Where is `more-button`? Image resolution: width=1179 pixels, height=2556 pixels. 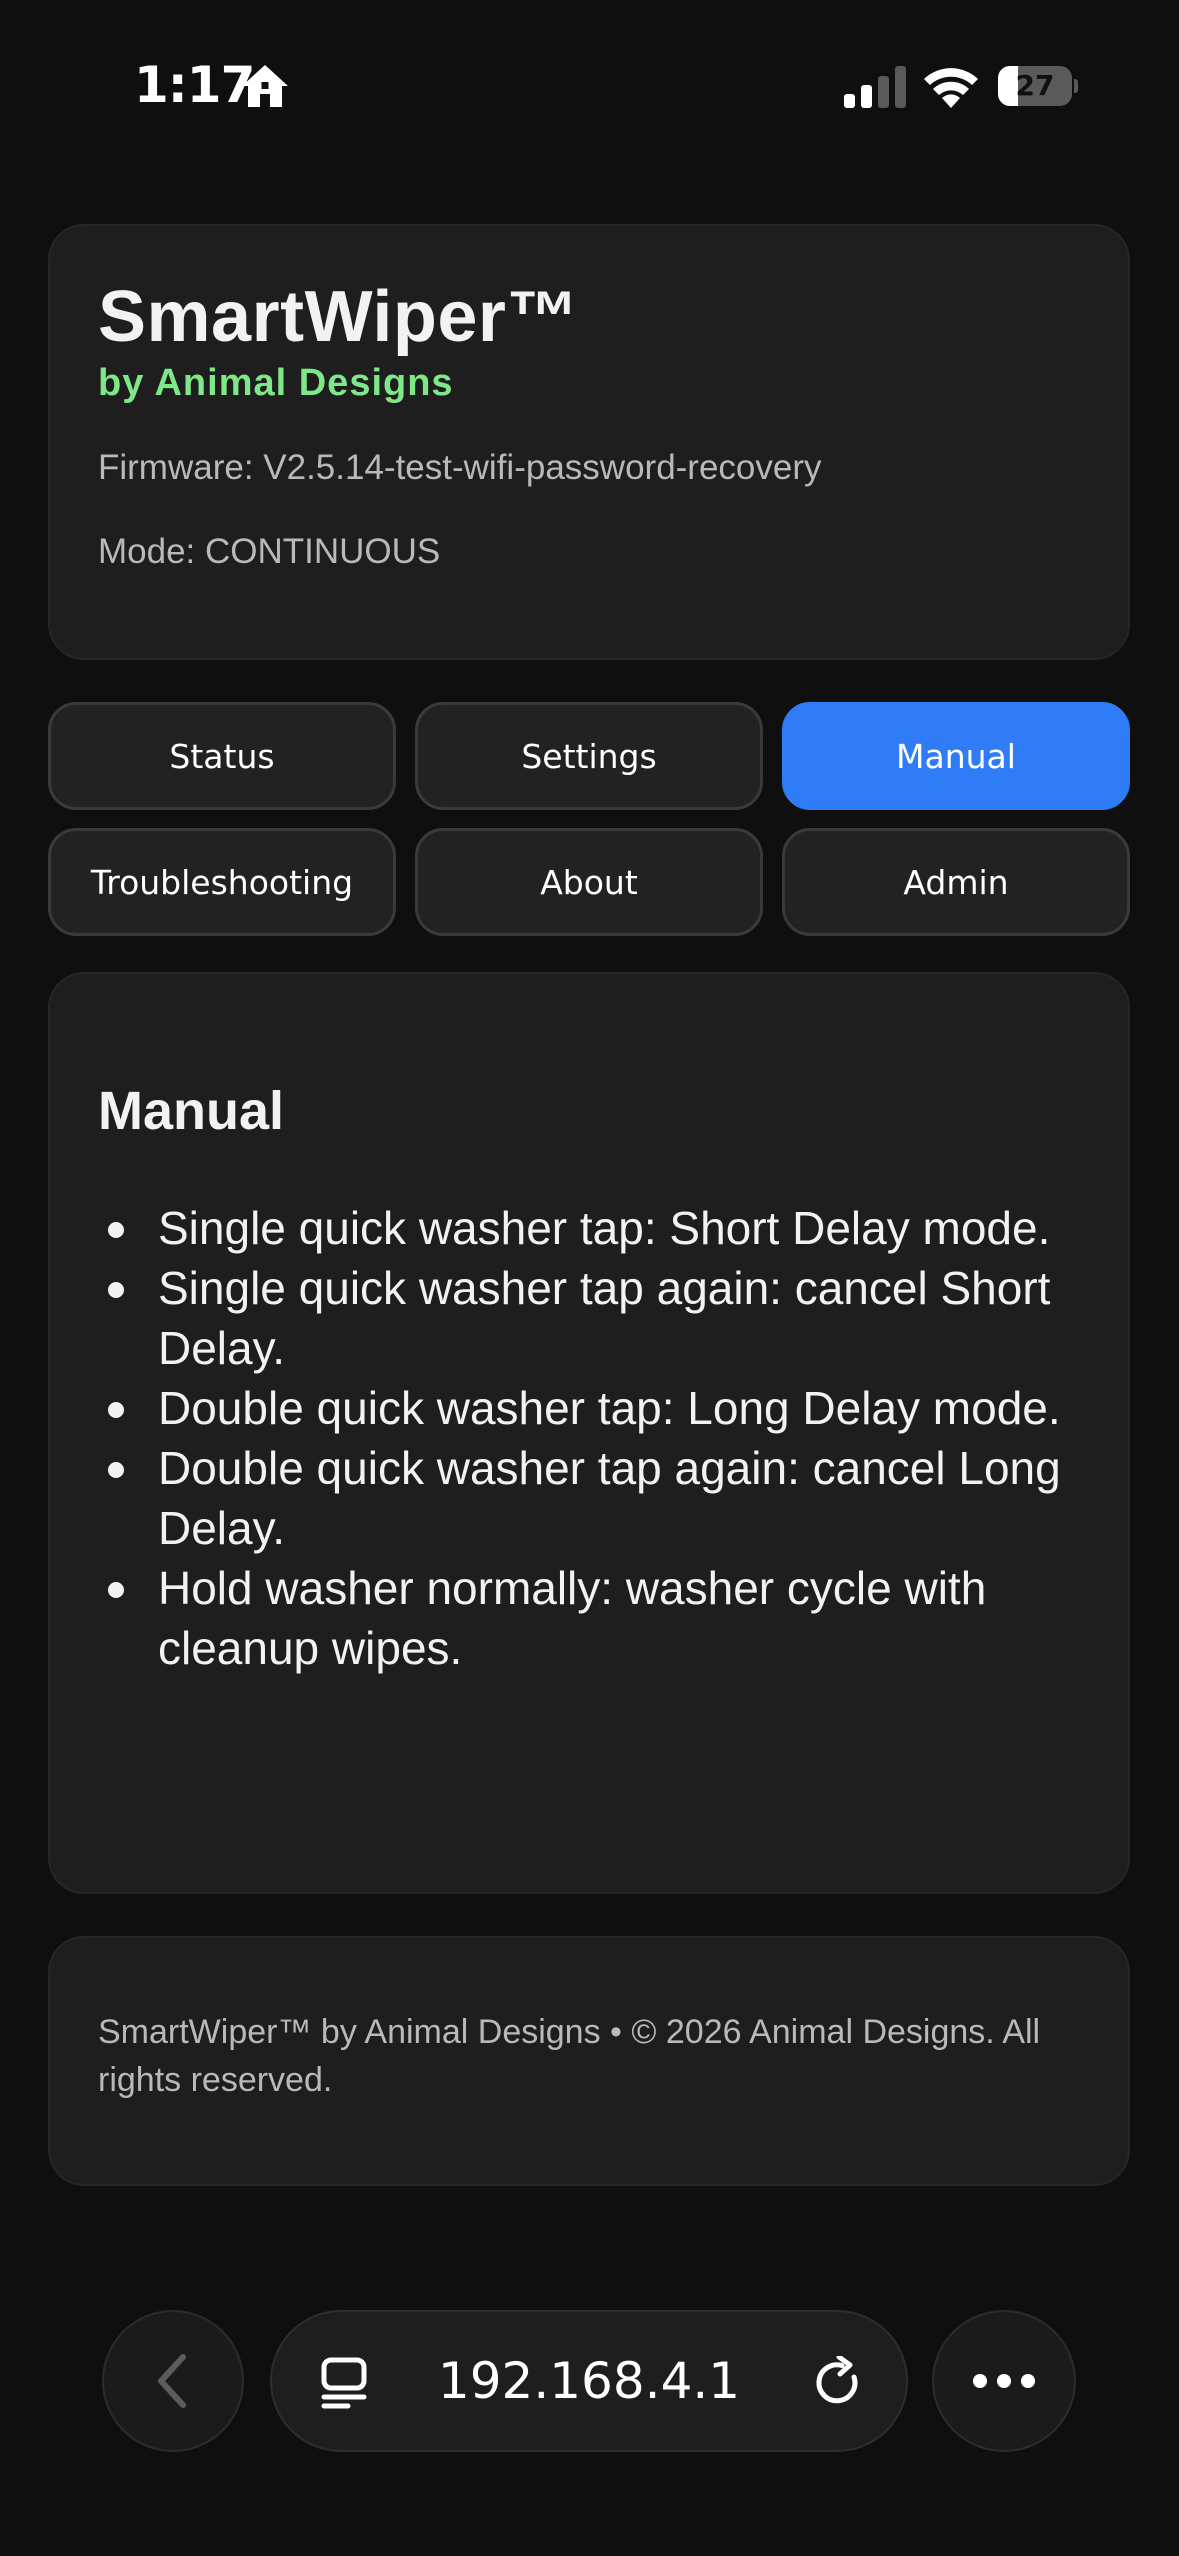
more-button is located at coordinates (1004, 2381).